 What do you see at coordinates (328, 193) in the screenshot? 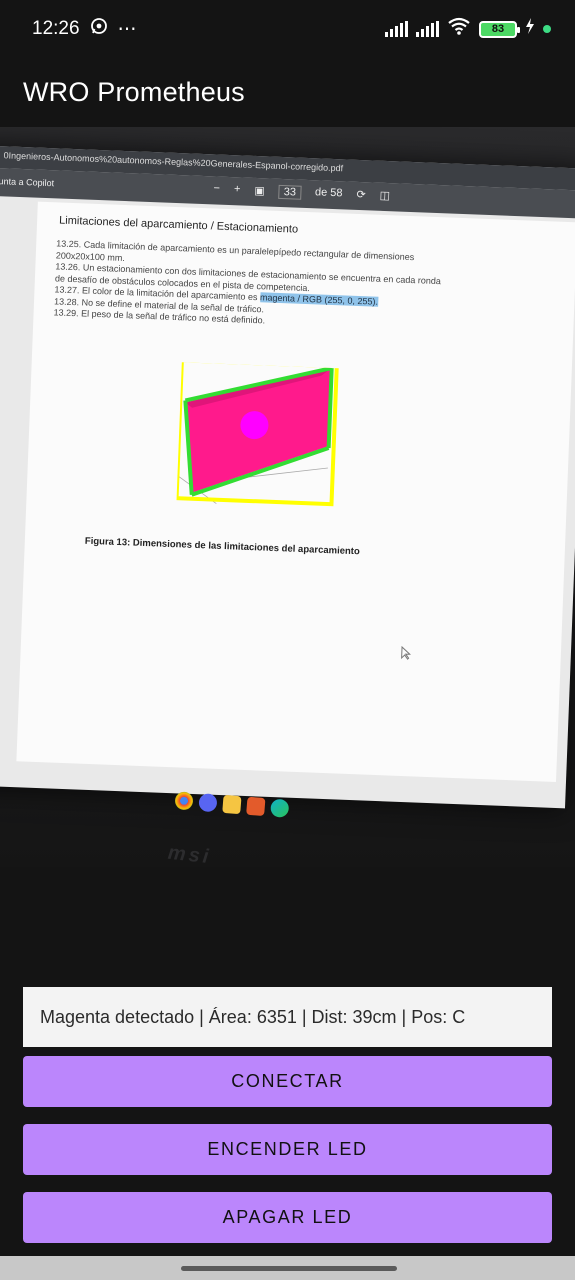
I see `page-total: de 58` at bounding box center [328, 193].